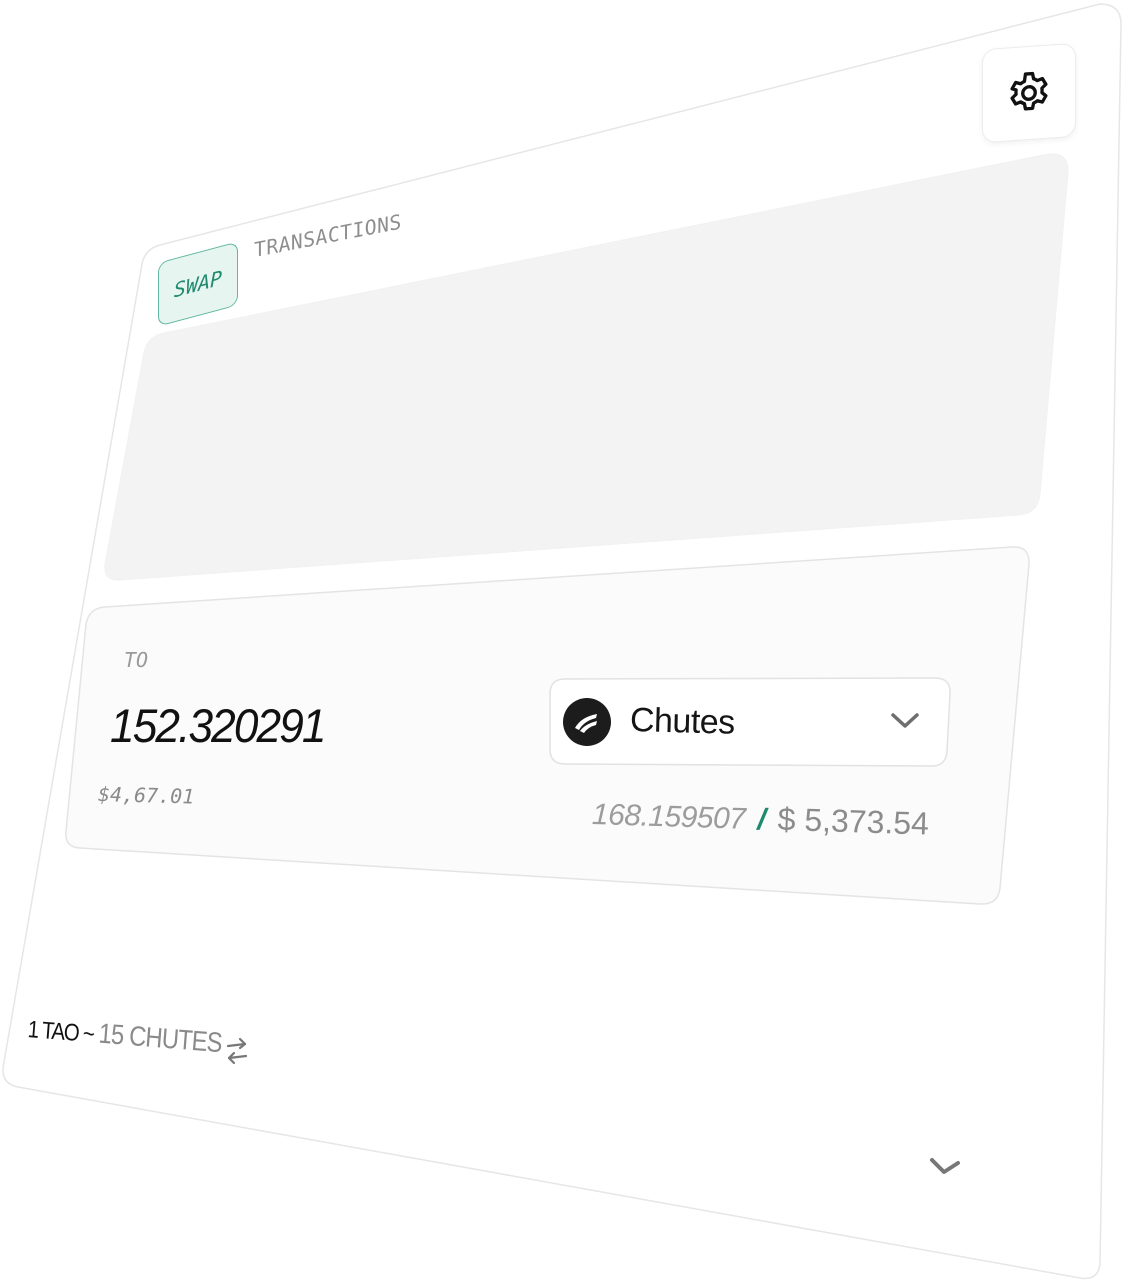 This screenshot has height=1285, width=1127. I want to click on to-label: TO, so click(136, 660).